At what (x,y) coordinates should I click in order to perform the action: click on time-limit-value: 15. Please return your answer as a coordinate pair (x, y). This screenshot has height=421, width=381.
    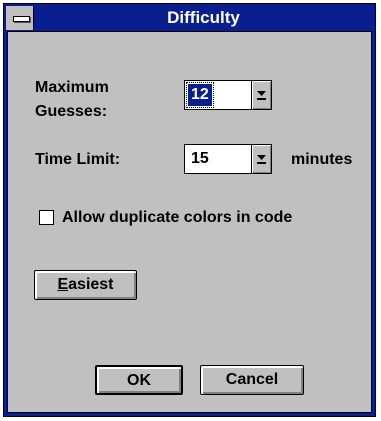
    Looking at the image, I should click on (200, 158).